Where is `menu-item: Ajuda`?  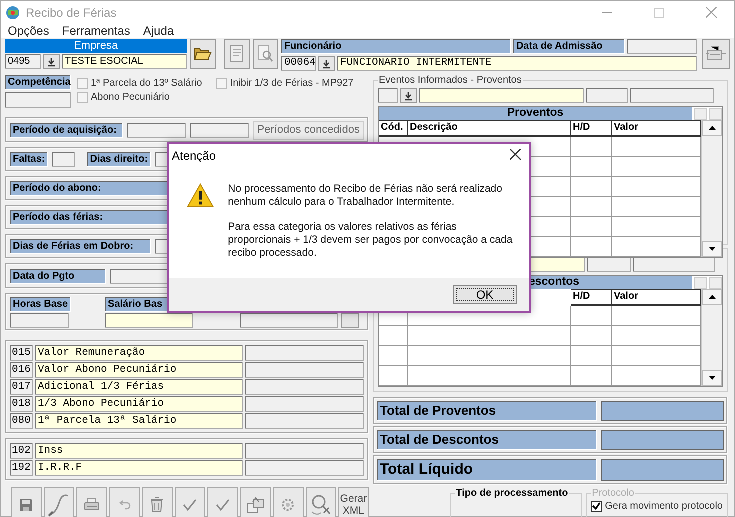 menu-item: Ajuda is located at coordinates (158, 31).